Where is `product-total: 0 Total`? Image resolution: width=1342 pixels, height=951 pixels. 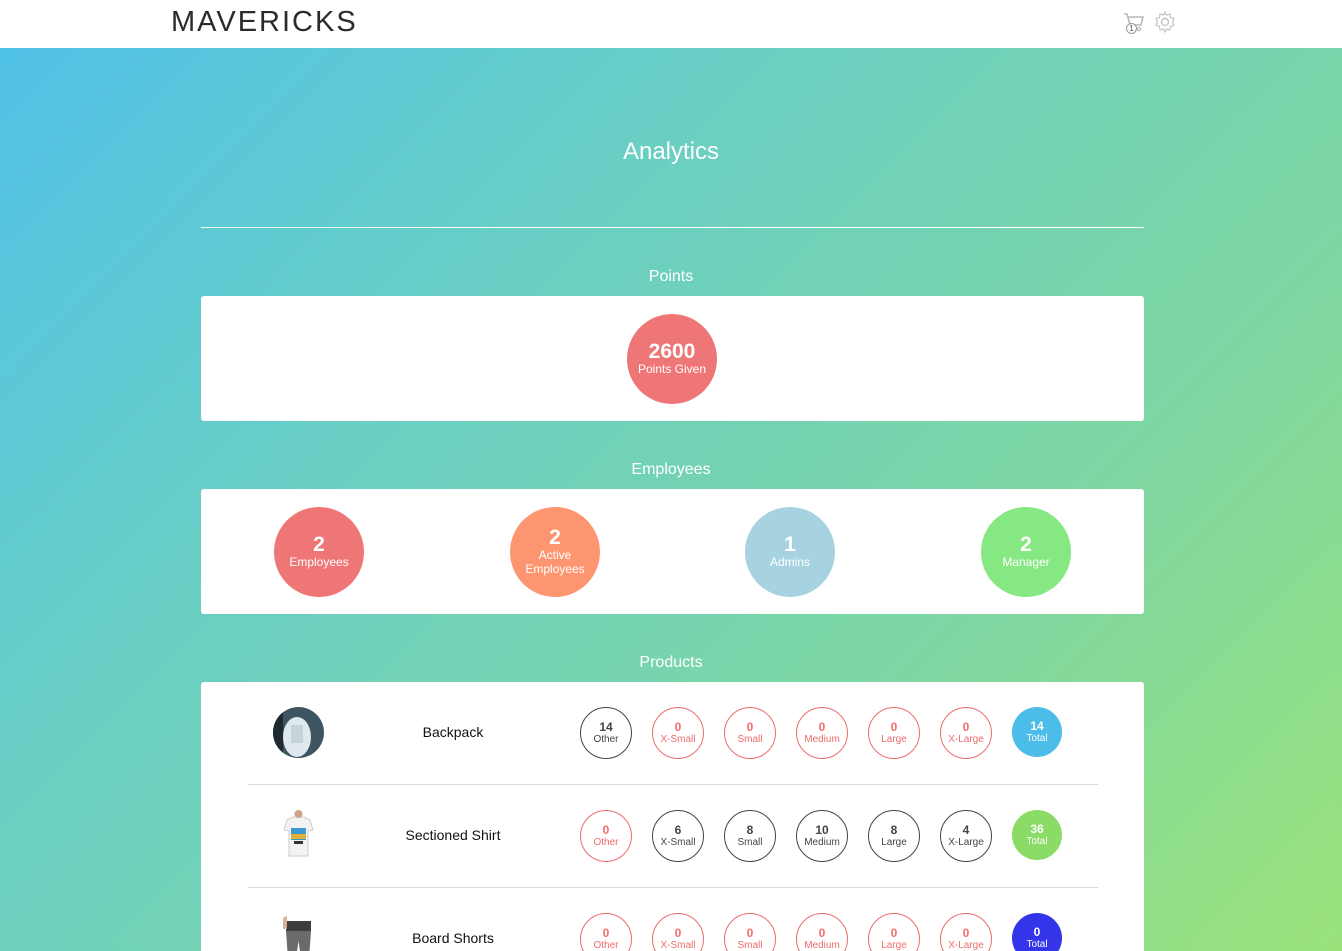
product-total: 0 Total is located at coordinates (1037, 932).